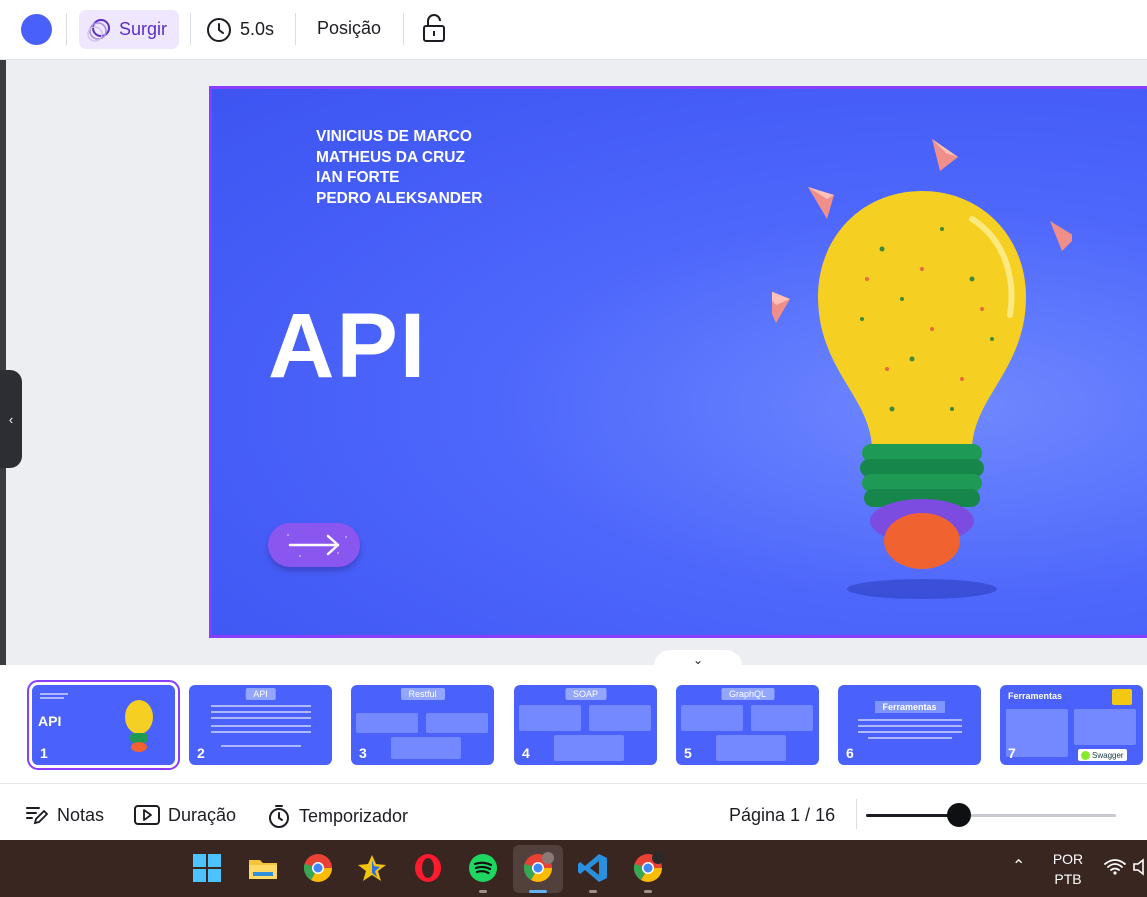 The height and width of the screenshot is (897, 1147). What do you see at coordinates (573, 30) in the screenshot?
I see `editor-toolbar: Surgir 5.0s Posição` at bounding box center [573, 30].